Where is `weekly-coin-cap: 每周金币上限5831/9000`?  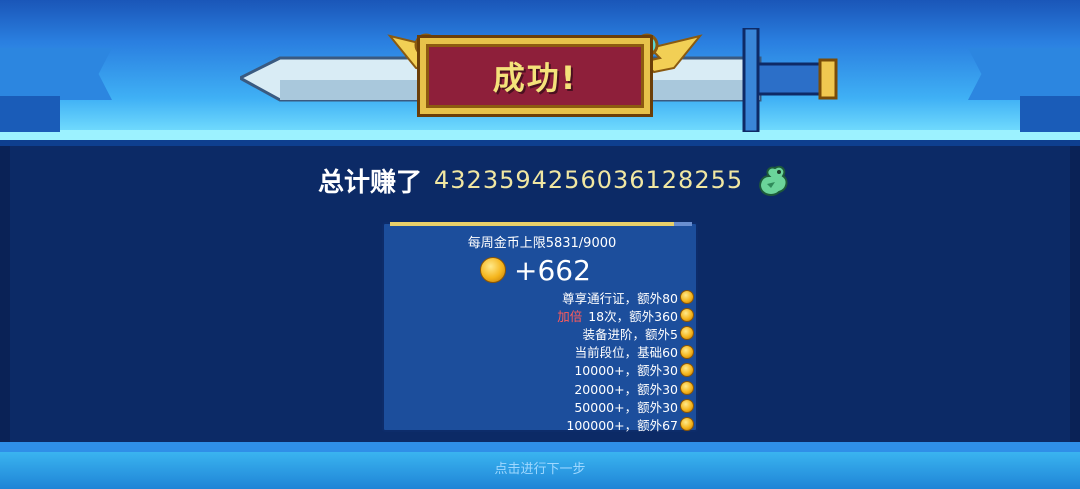 weekly-coin-cap: 每周金币上限5831/9000 is located at coordinates (542, 243).